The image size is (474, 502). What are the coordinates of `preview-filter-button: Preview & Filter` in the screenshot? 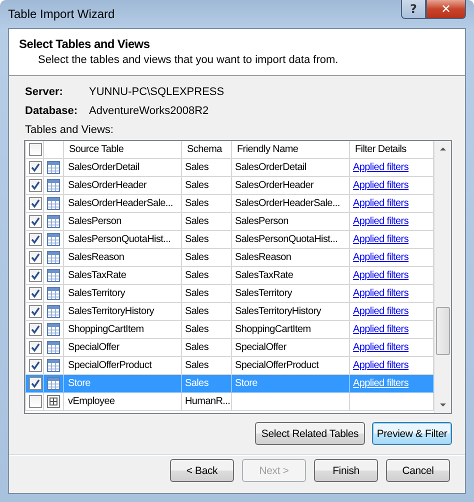 It's located at (412, 433).